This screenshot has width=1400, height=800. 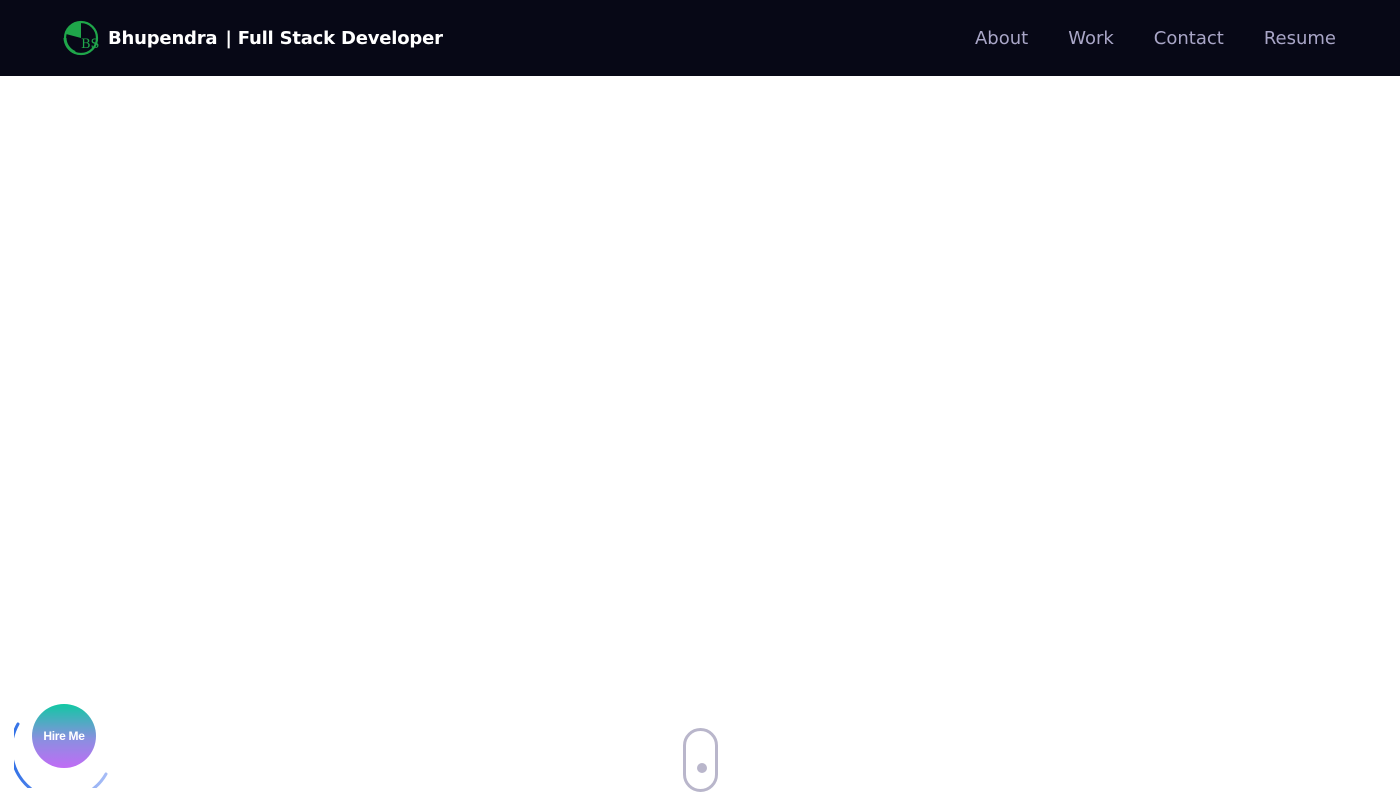 I want to click on hire-me-widget: Hire Me, so click(x=62, y=744).